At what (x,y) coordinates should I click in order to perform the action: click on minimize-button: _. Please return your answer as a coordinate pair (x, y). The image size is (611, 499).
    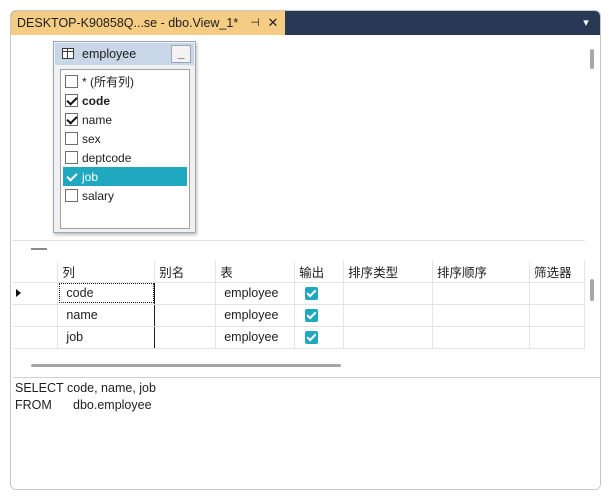
    Looking at the image, I should click on (181, 54).